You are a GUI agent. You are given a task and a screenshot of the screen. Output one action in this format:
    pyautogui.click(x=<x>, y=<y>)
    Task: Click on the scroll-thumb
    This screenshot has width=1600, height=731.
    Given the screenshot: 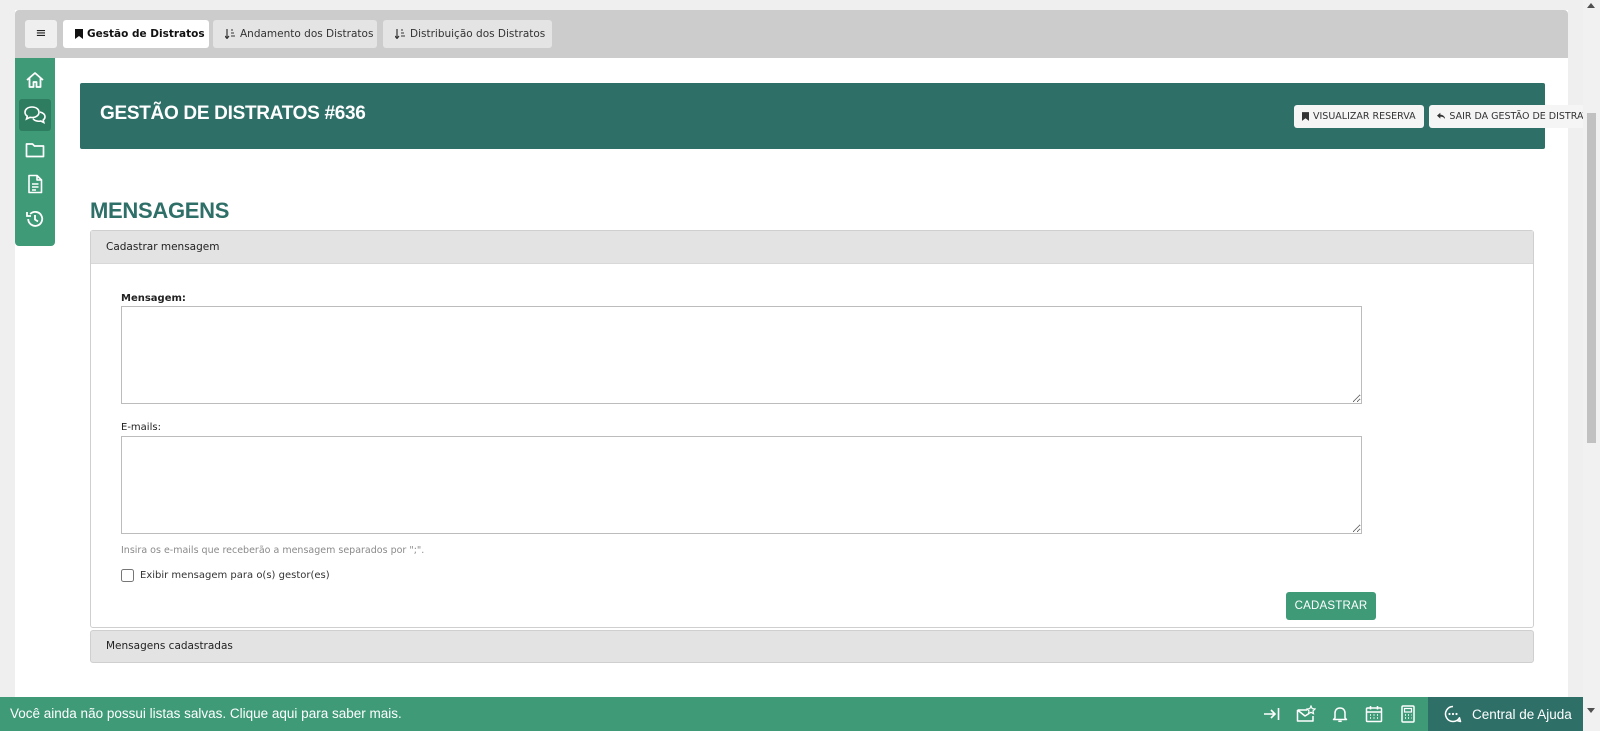 What is the action you would take?
    pyautogui.click(x=1591, y=278)
    